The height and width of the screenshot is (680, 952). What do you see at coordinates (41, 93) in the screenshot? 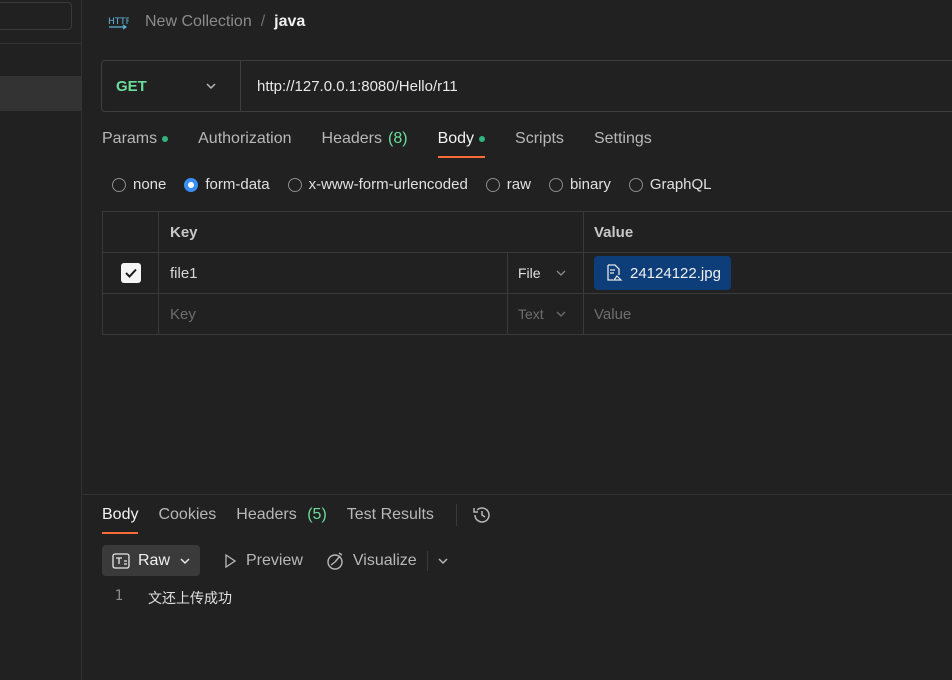
I see `sidebar-item-active` at bounding box center [41, 93].